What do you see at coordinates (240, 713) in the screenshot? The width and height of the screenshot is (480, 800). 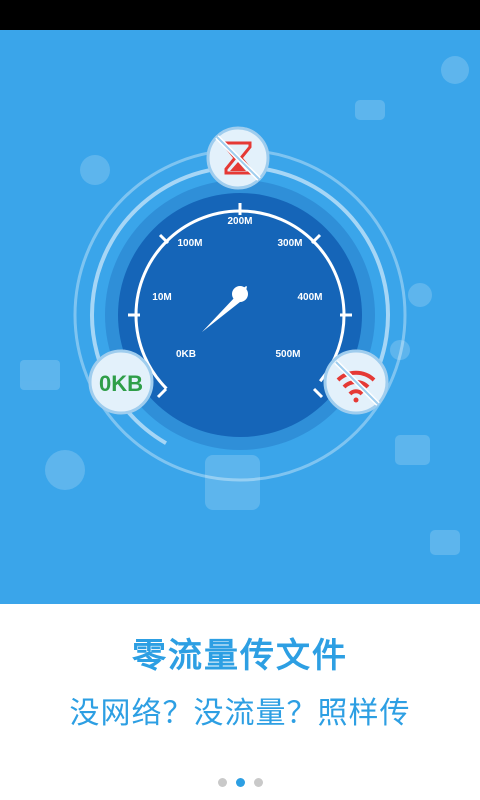 I see `page-subtitle: 没网络？没流量？照样传` at bounding box center [240, 713].